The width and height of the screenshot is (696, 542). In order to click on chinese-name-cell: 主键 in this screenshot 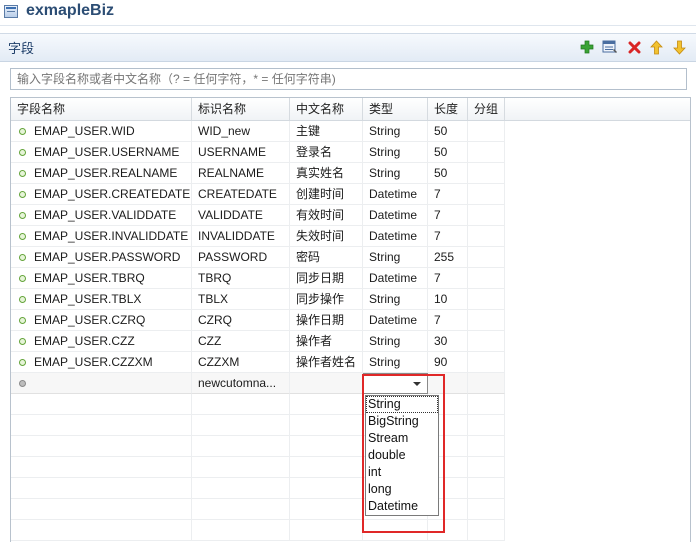, I will do `click(326, 131)`.